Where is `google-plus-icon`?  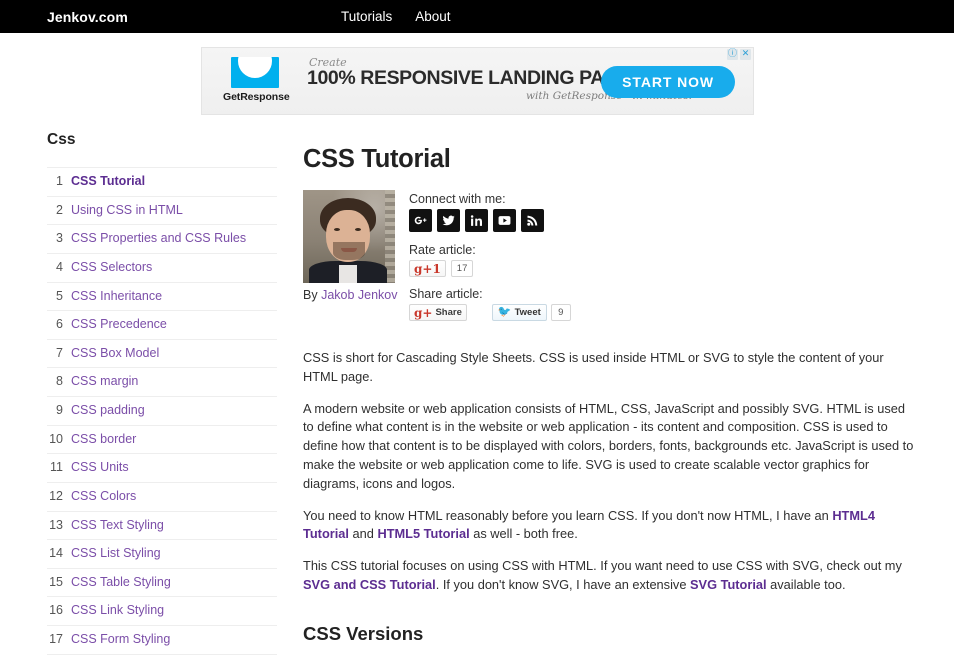
google-plus-icon is located at coordinates (420, 220).